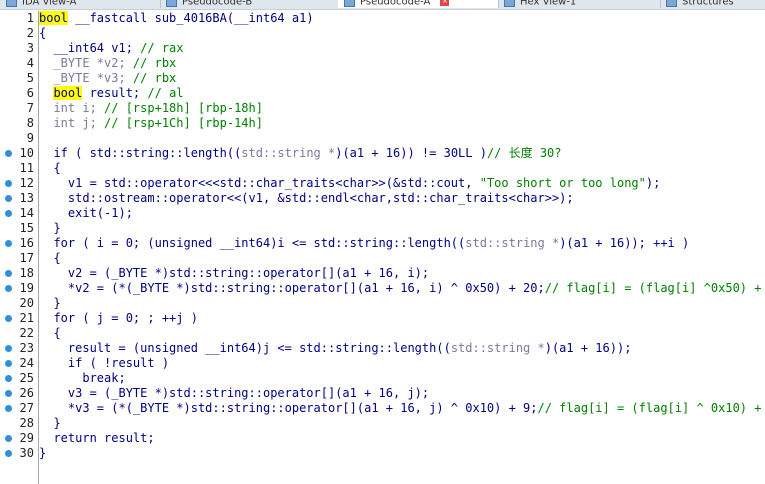 The width and height of the screenshot is (765, 484). What do you see at coordinates (382, 18) in the screenshot?
I see `code-line: 1 bool __fastcall sub_4016BA(__int64 a1)` at bounding box center [382, 18].